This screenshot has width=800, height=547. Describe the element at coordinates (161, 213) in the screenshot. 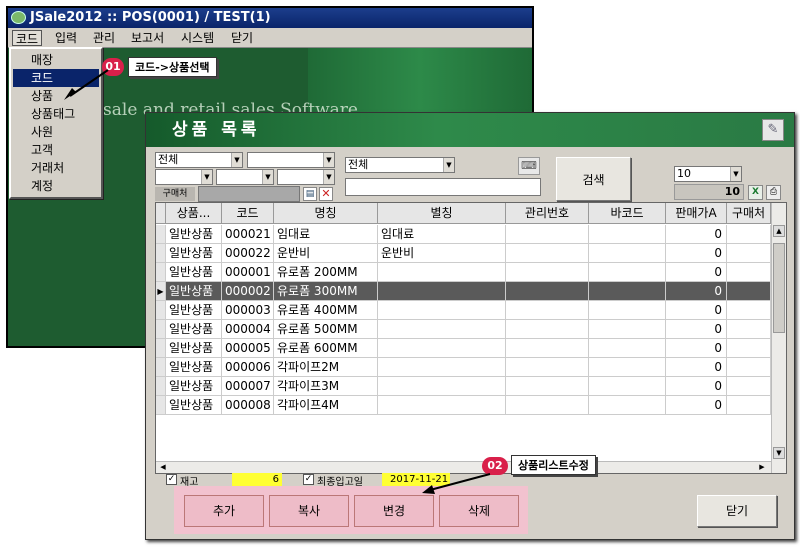

I see `row-header-corner` at that location.